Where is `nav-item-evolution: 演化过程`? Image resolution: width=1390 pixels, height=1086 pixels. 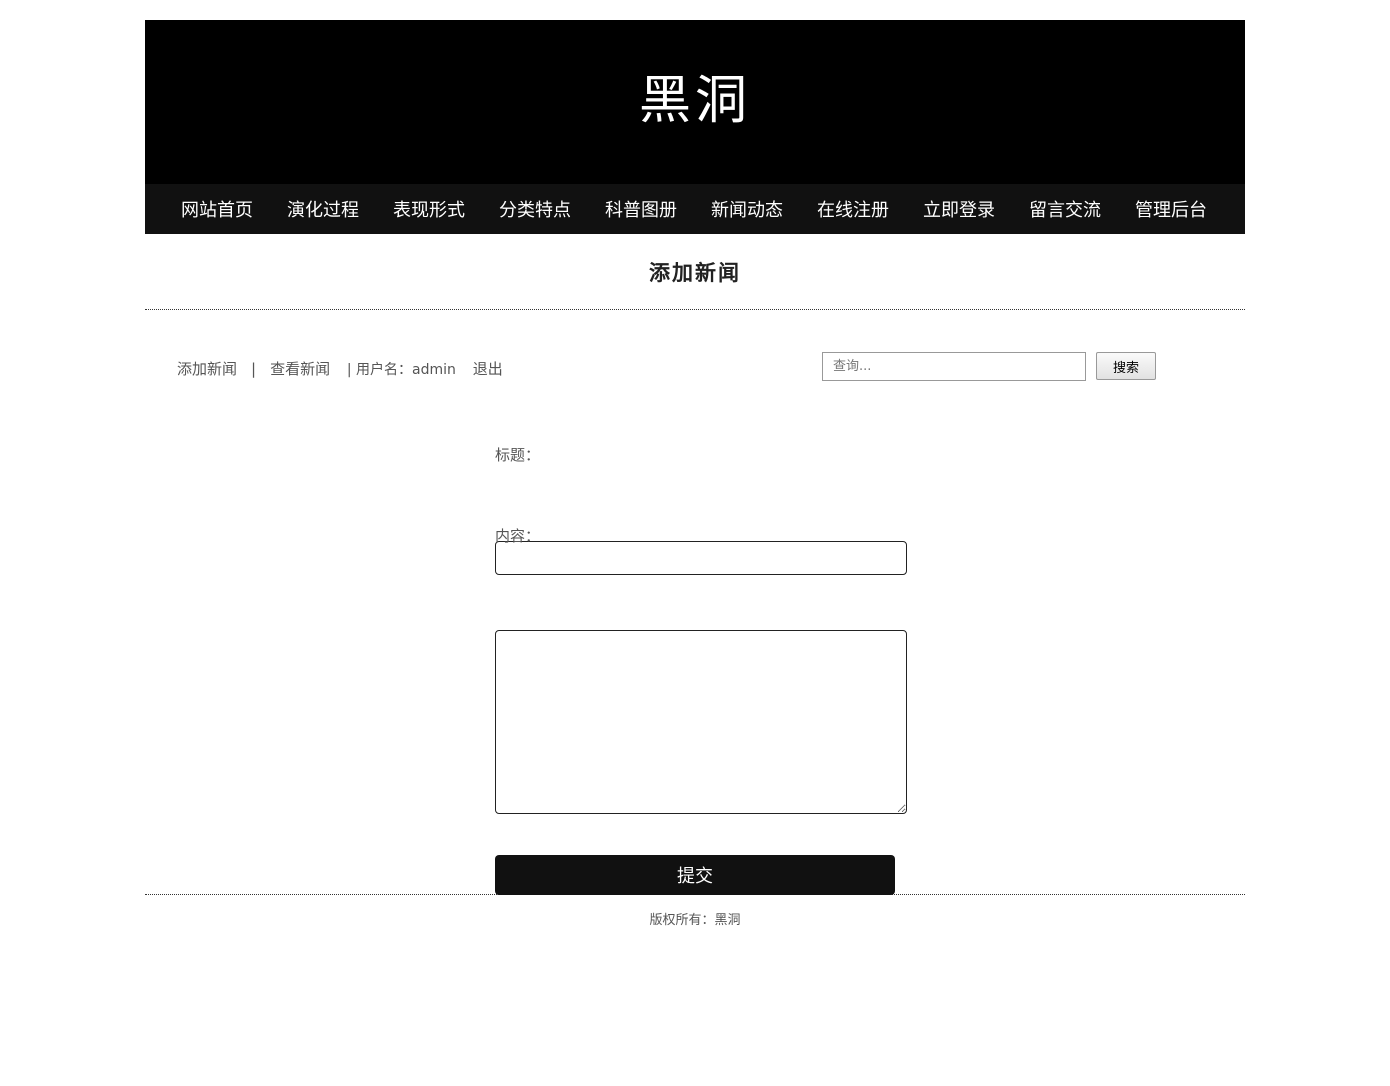
nav-item-evolution: 演化过程 is located at coordinates (340, 209).